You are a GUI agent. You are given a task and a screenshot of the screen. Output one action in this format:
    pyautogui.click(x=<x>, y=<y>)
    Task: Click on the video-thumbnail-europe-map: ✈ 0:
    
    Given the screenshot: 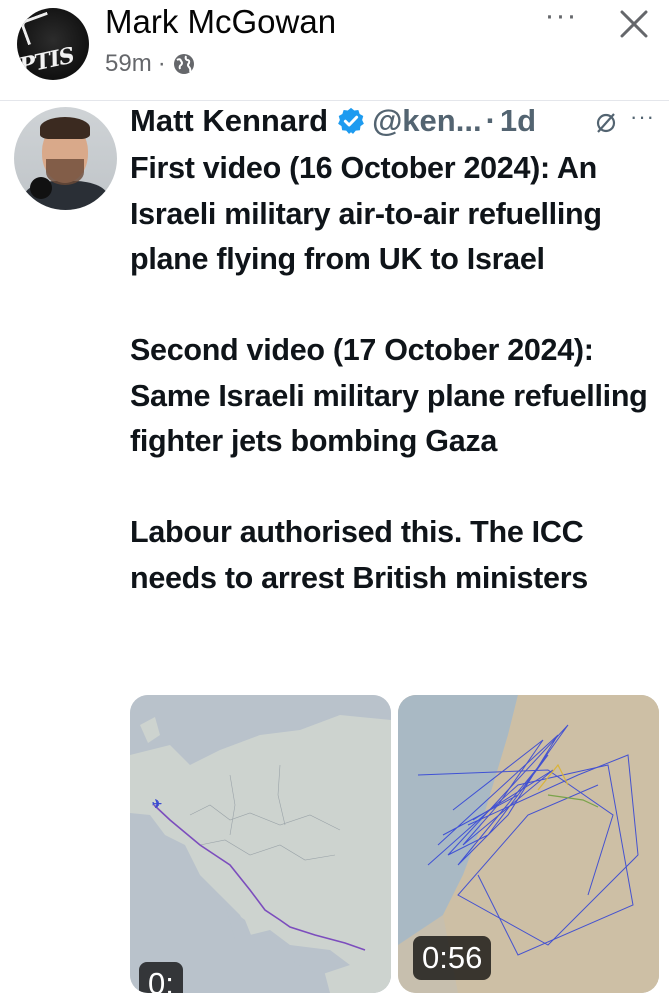 What is the action you would take?
    pyautogui.click(x=260, y=844)
    